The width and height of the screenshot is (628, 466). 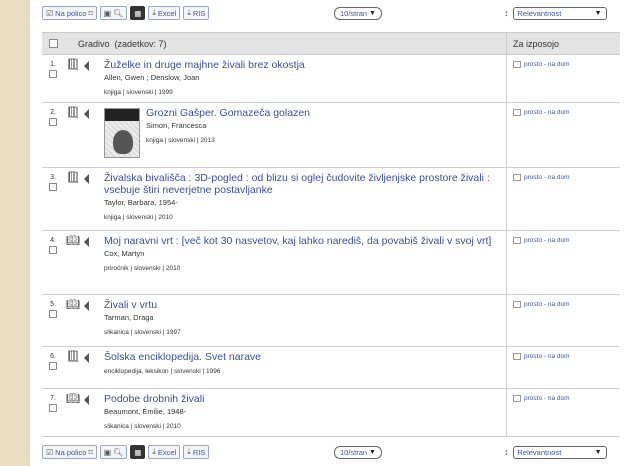 I want to click on select-all-checkbox, so click(x=53, y=43).